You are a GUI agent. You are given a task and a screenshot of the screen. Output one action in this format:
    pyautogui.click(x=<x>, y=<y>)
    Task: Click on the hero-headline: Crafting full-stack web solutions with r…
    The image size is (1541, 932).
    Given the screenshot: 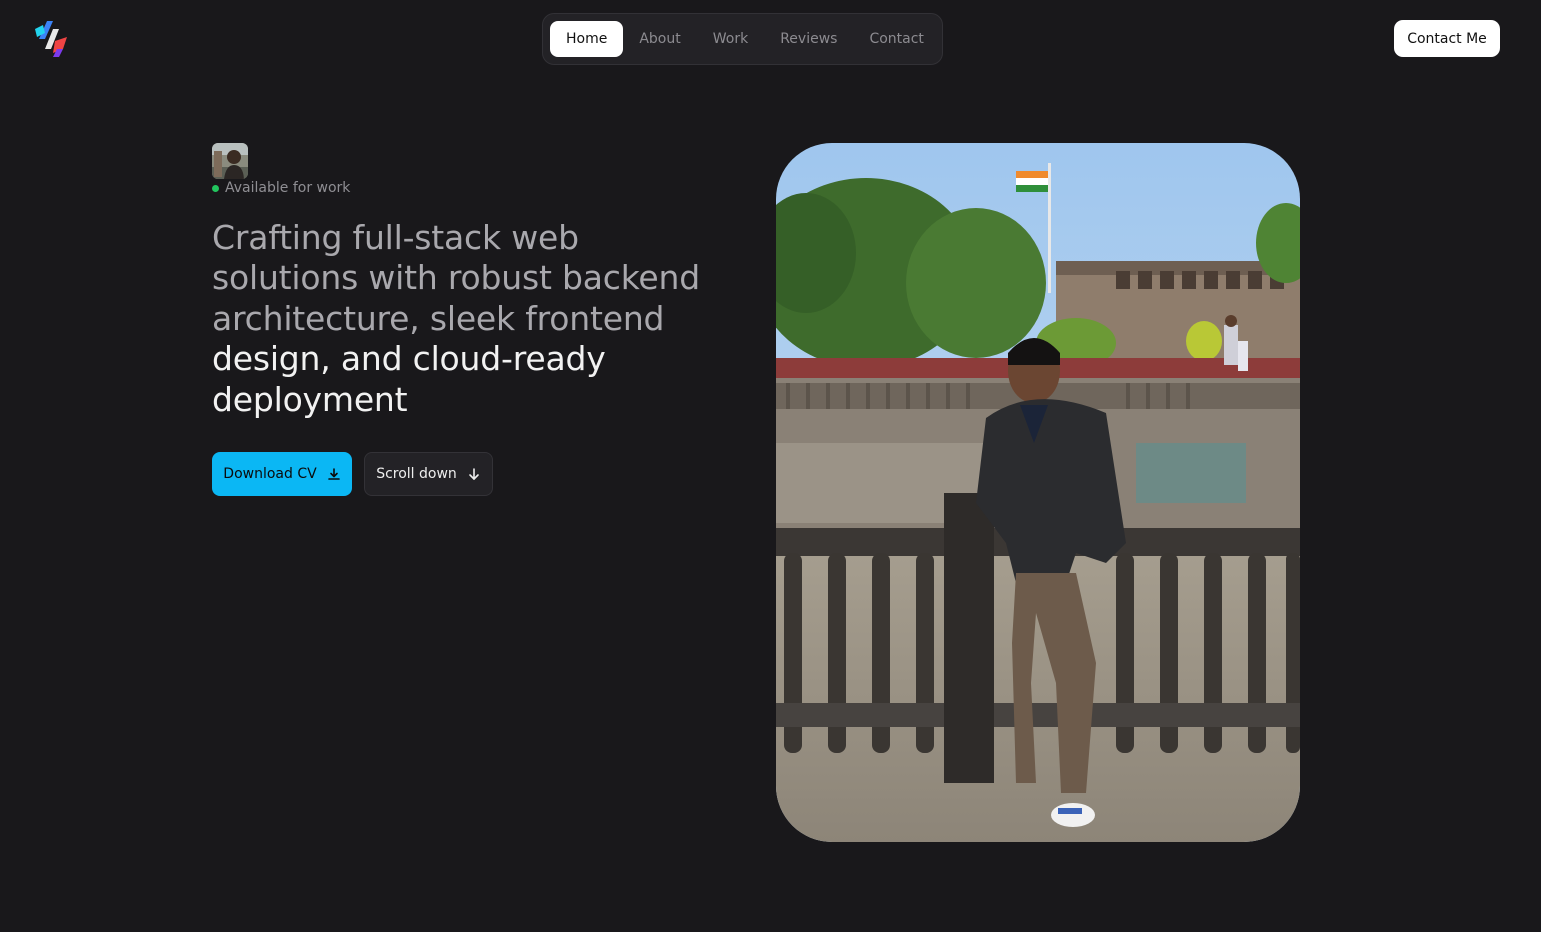 What is the action you would take?
    pyautogui.click(x=472, y=319)
    